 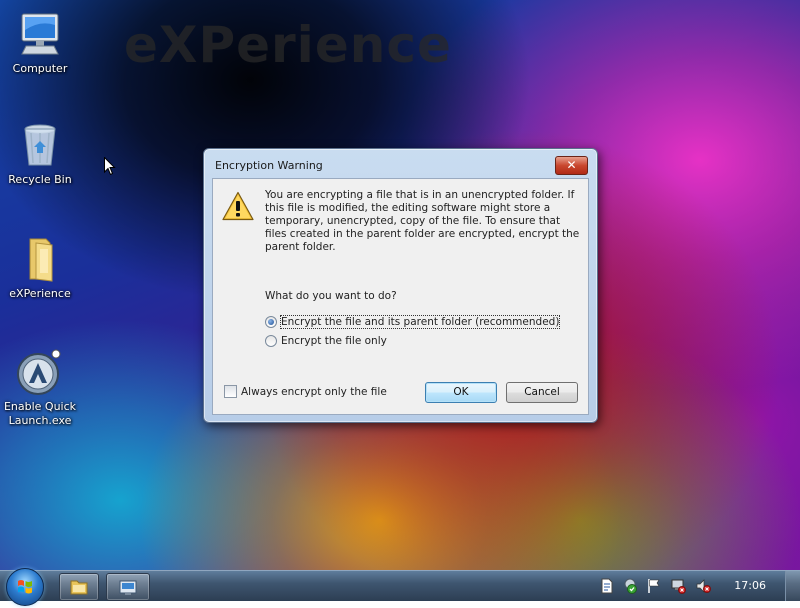 I want to click on close-button: ✕, so click(x=571, y=165).